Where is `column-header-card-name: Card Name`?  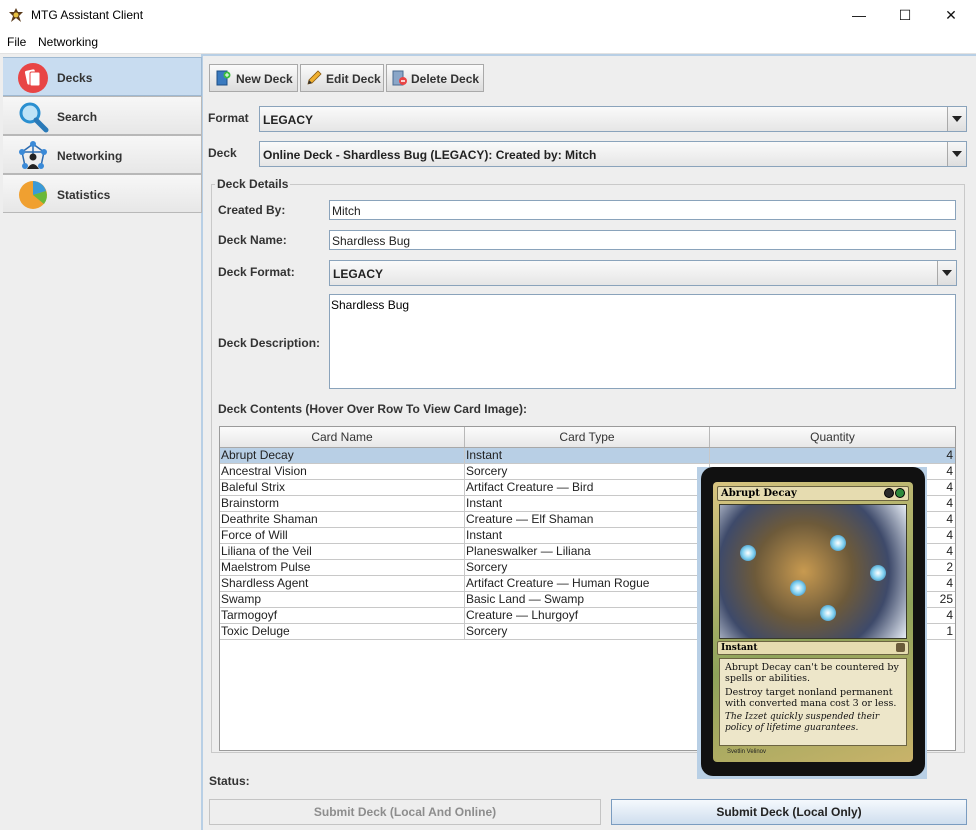
column-header-card-name: Card Name is located at coordinates (342, 437).